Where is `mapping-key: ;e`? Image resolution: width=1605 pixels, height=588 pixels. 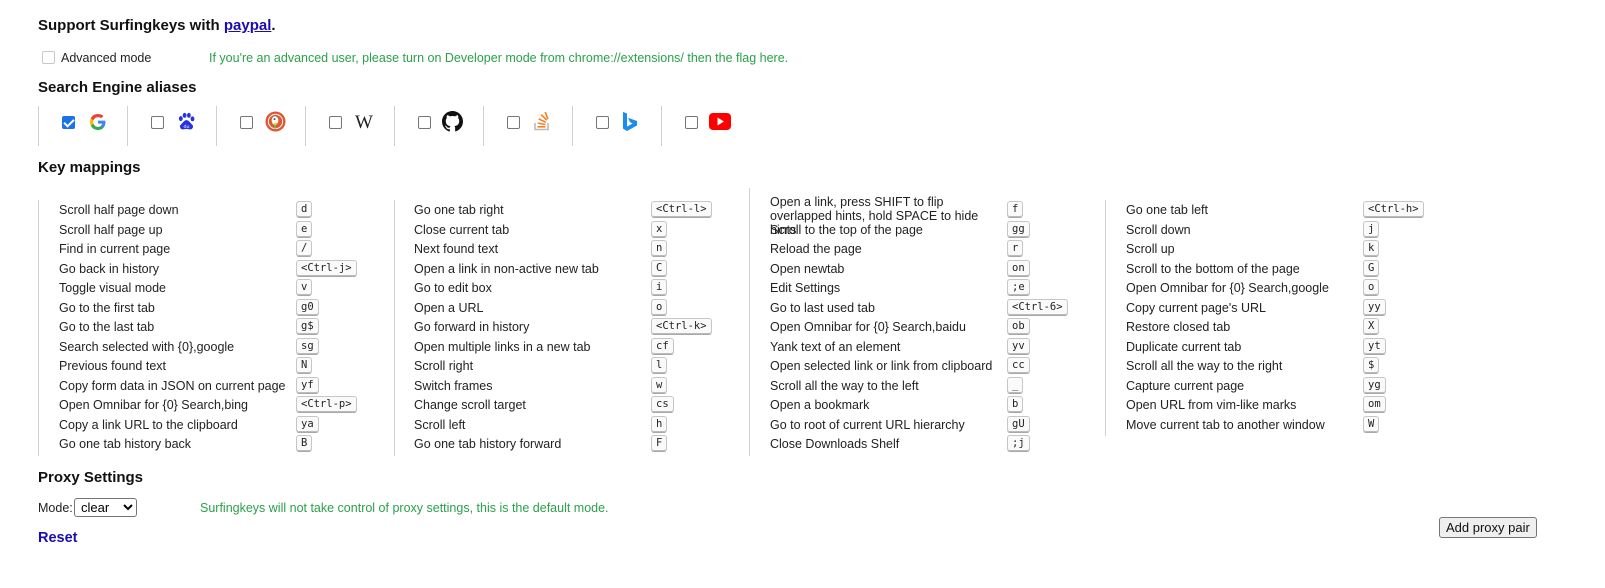
mapping-key: ;e is located at coordinates (1018, 287).